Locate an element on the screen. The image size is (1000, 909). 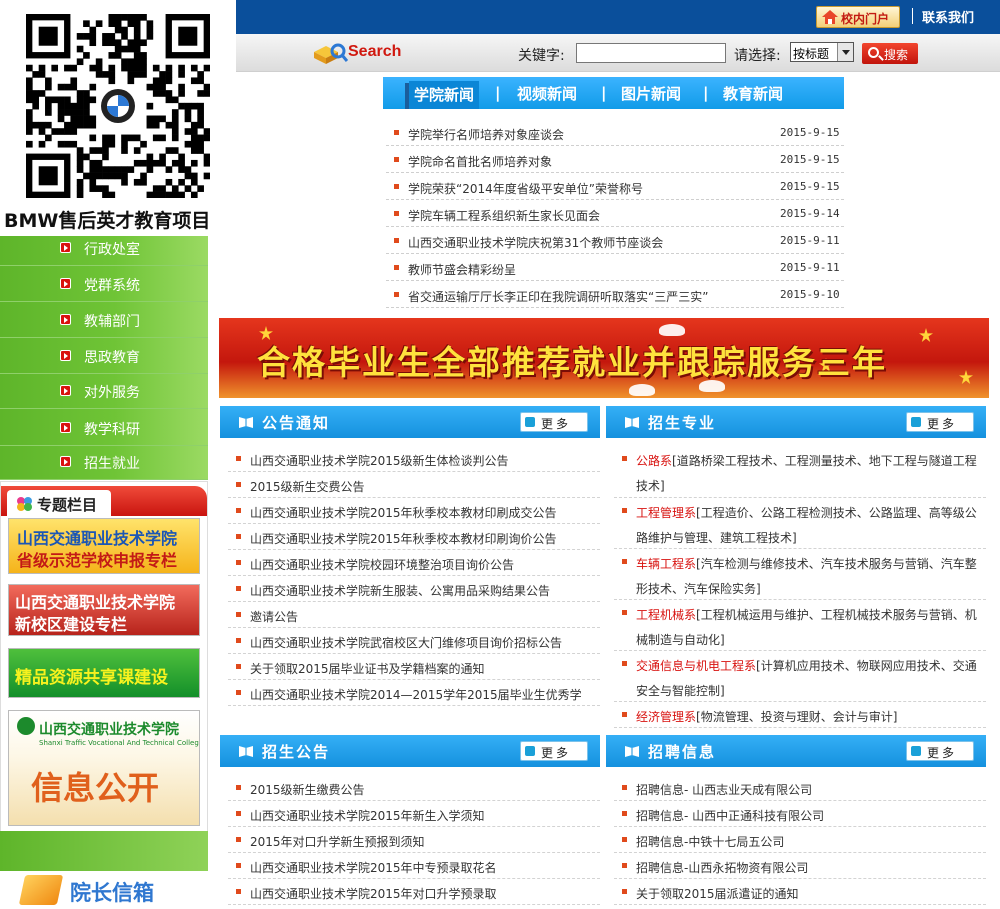
news-item: 学院荣获“2014年度省级平安单位”荣誉称号 2015-9-15 is located at coordinates (615, 186).